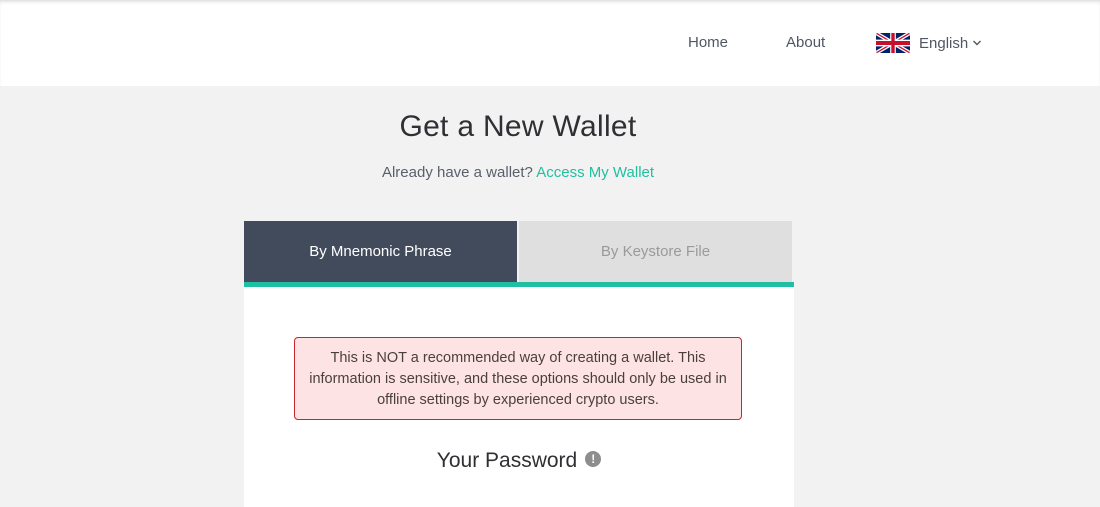 The image size is (1100, 507). What do you see at coordinates (457, 172) in the screenshot?
I see `subtitle-text: Already have a wallet?` at bounding box center [457, 172].